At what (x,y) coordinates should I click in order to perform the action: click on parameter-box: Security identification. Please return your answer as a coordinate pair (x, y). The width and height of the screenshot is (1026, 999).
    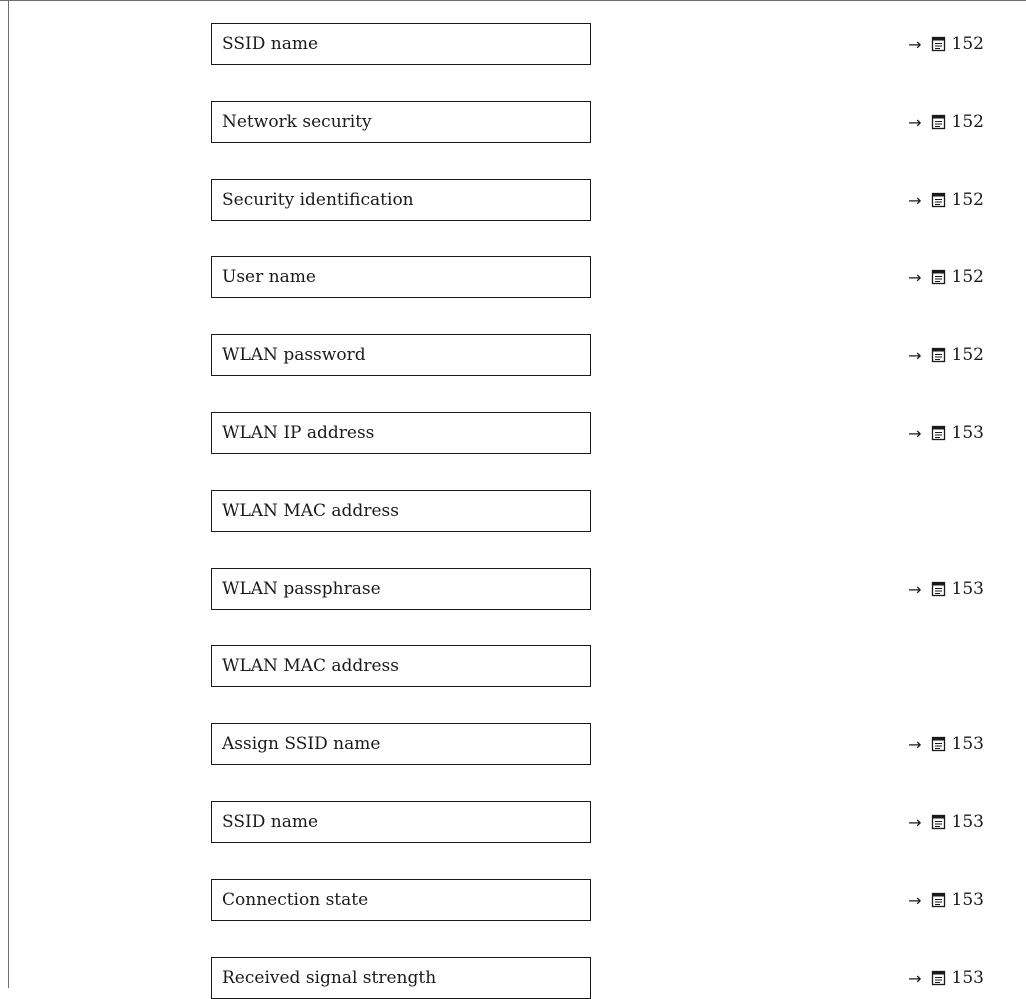
    Looking at the image, I should click on (401, 200).